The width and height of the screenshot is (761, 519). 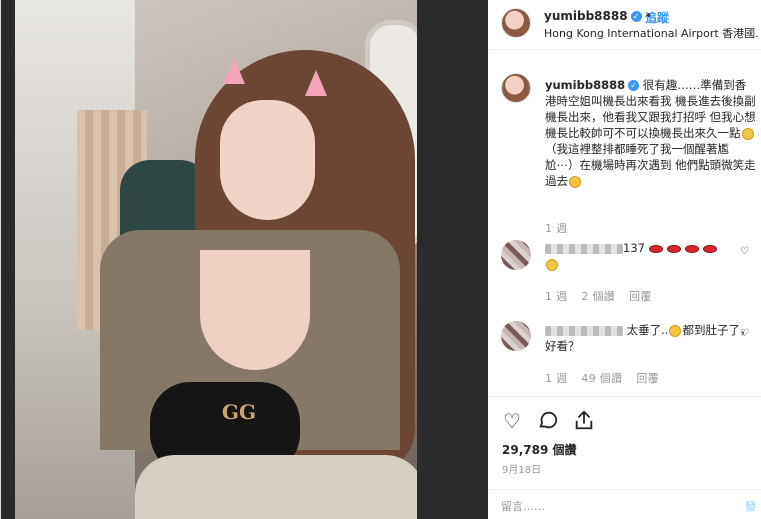 What do you see at coordinates (598, 296) in the screenshot?
I see `comment-1-likes: 2 個讚` at bounding box center [598, 296].